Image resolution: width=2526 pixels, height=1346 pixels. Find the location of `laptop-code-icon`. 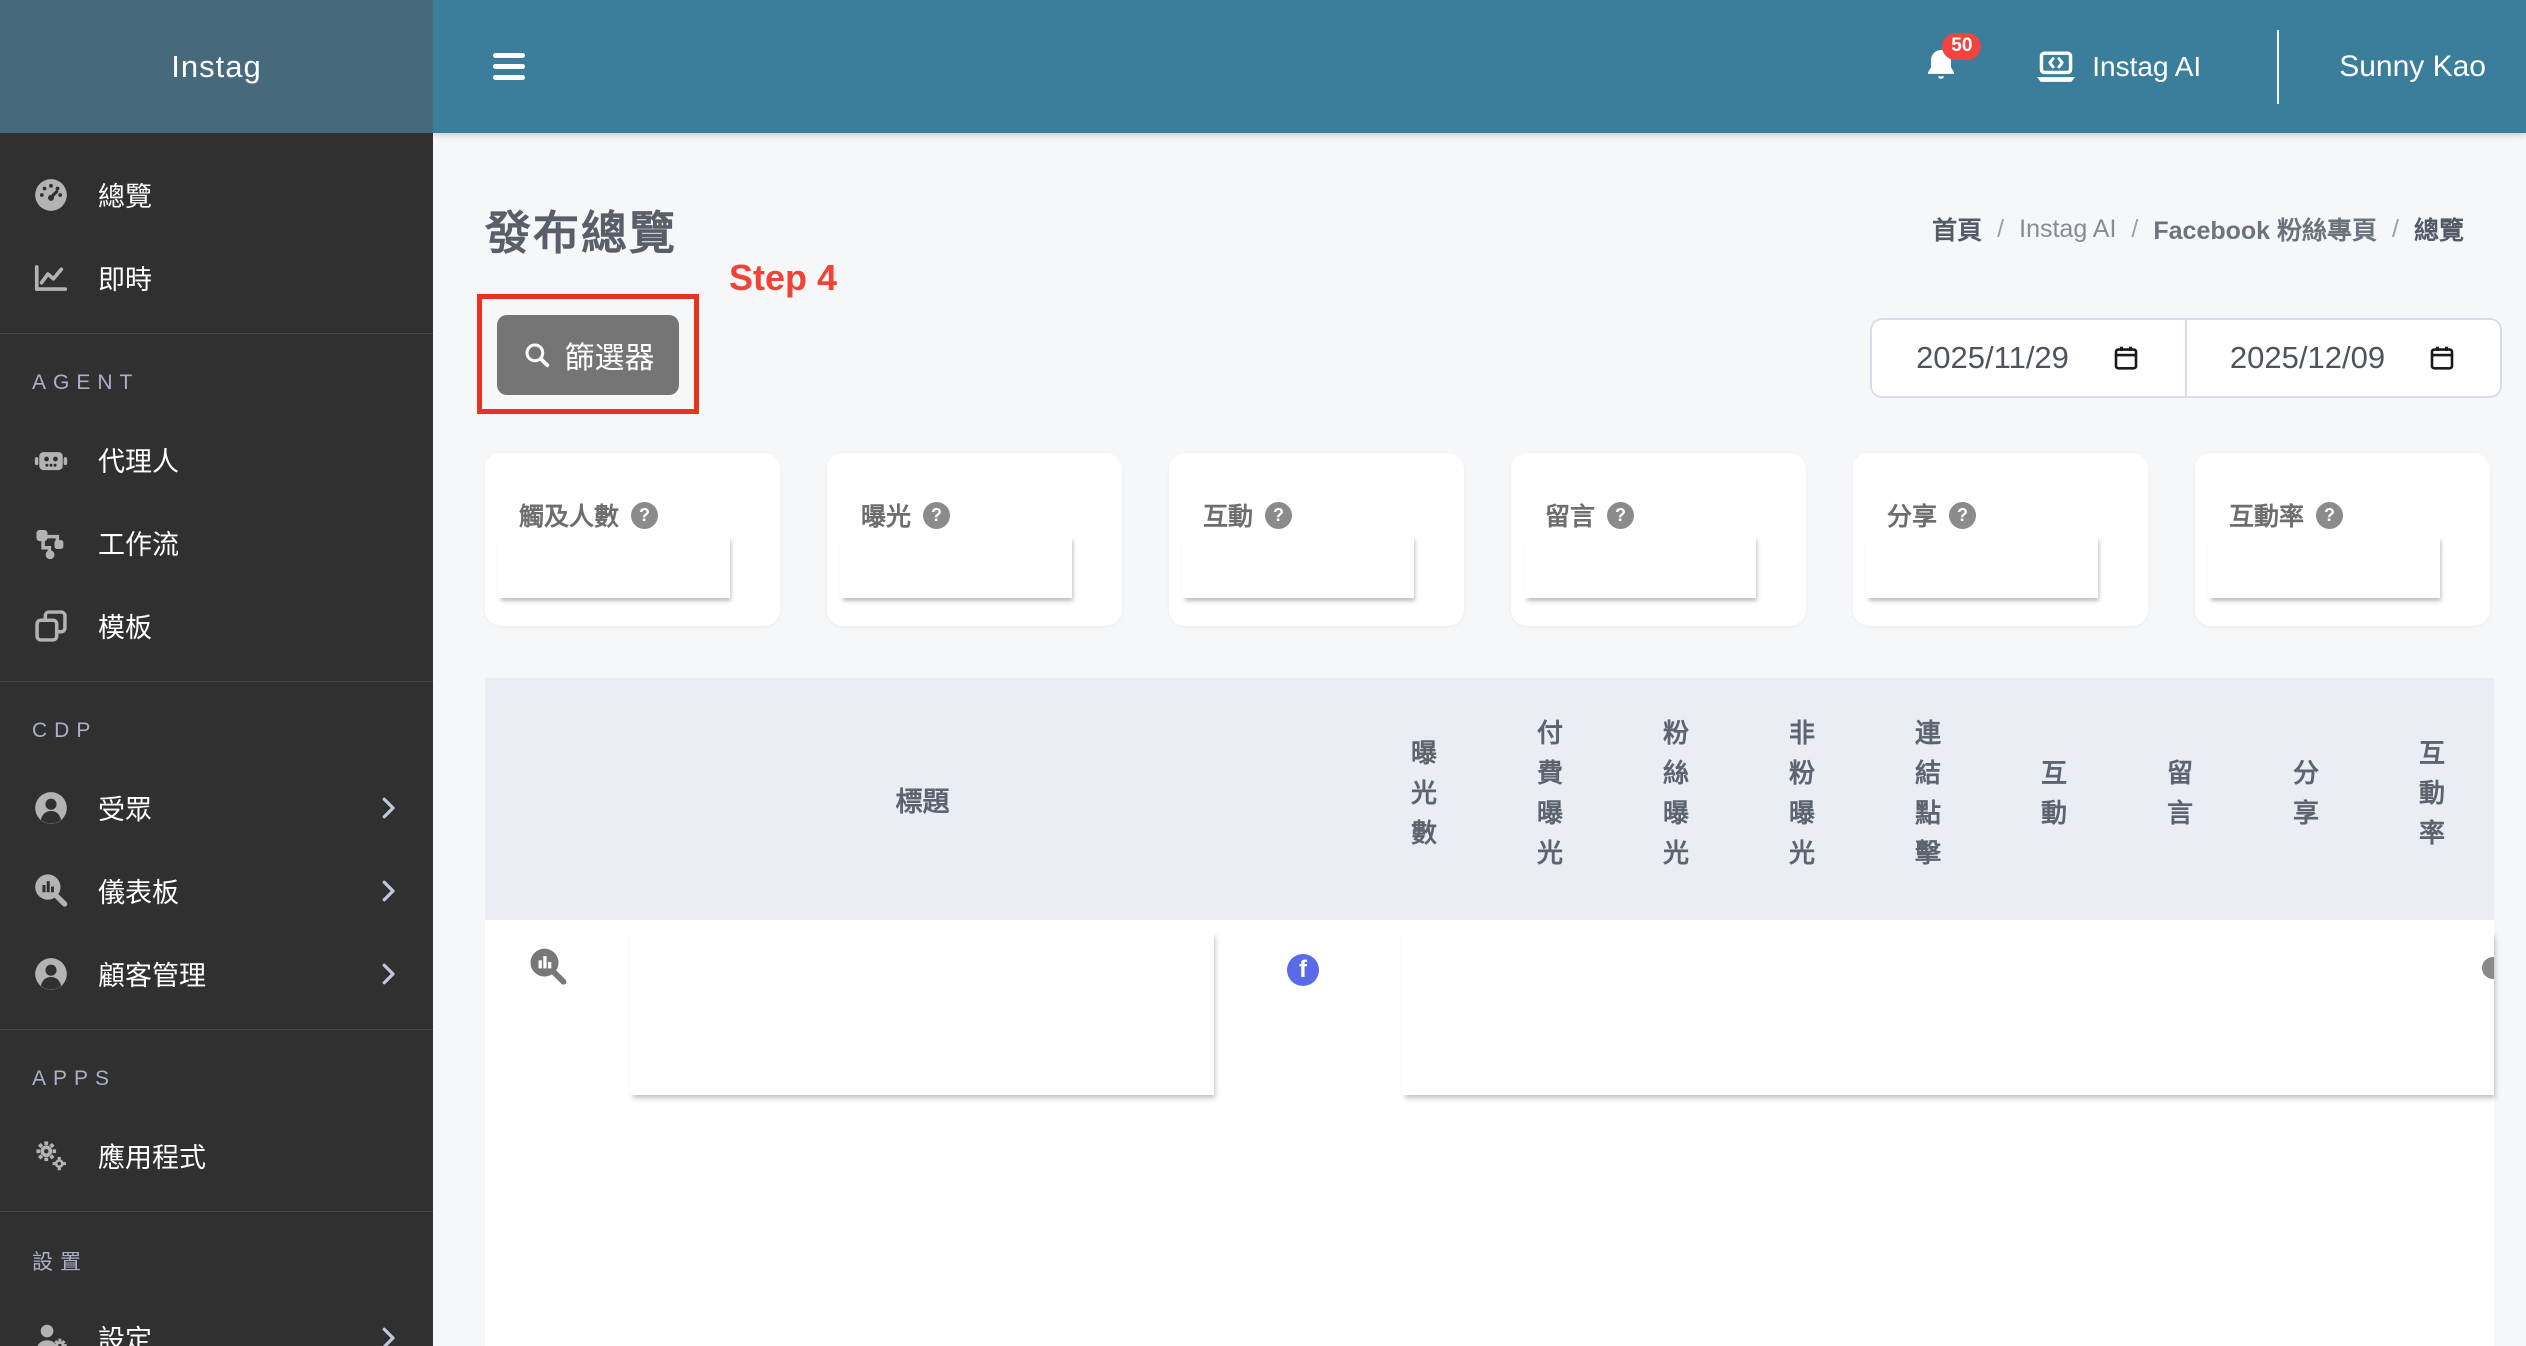

laptop-code-icon is located at coordinates (2056, 67).